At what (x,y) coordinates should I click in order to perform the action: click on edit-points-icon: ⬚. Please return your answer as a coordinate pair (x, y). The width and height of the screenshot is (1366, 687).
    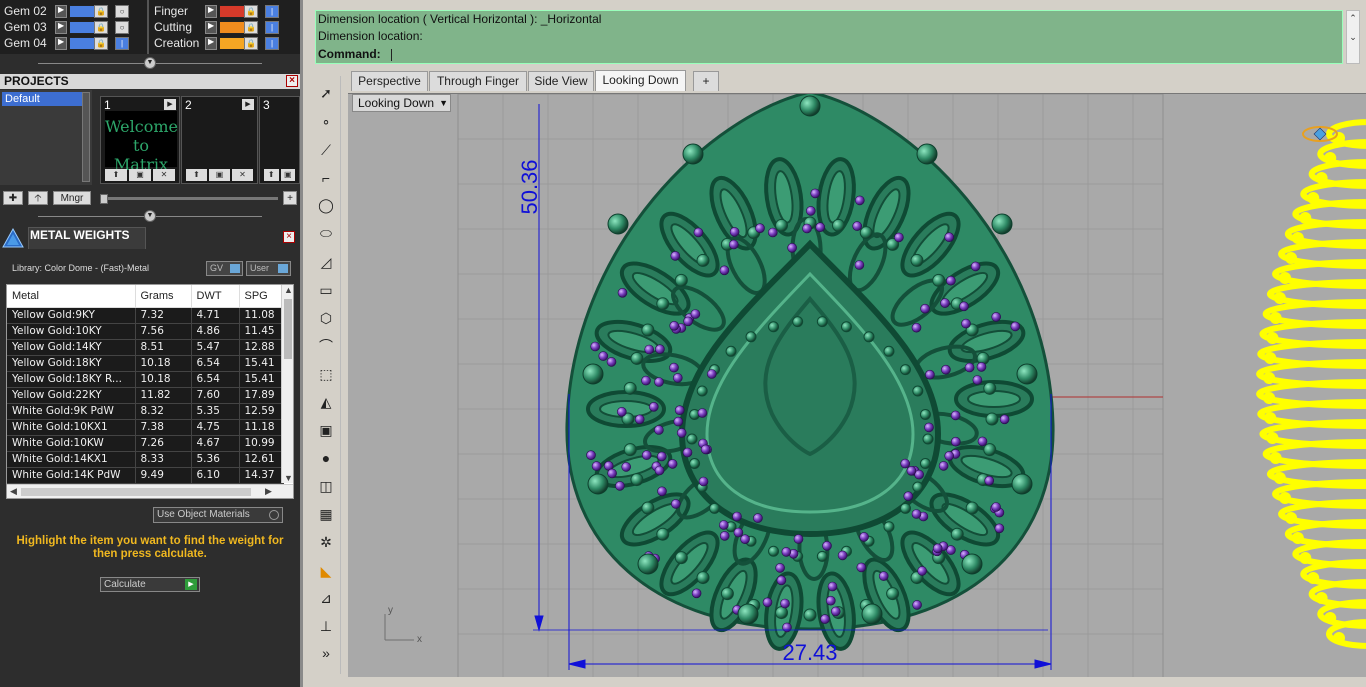
    Looking at the image, I should click on (326, 374).